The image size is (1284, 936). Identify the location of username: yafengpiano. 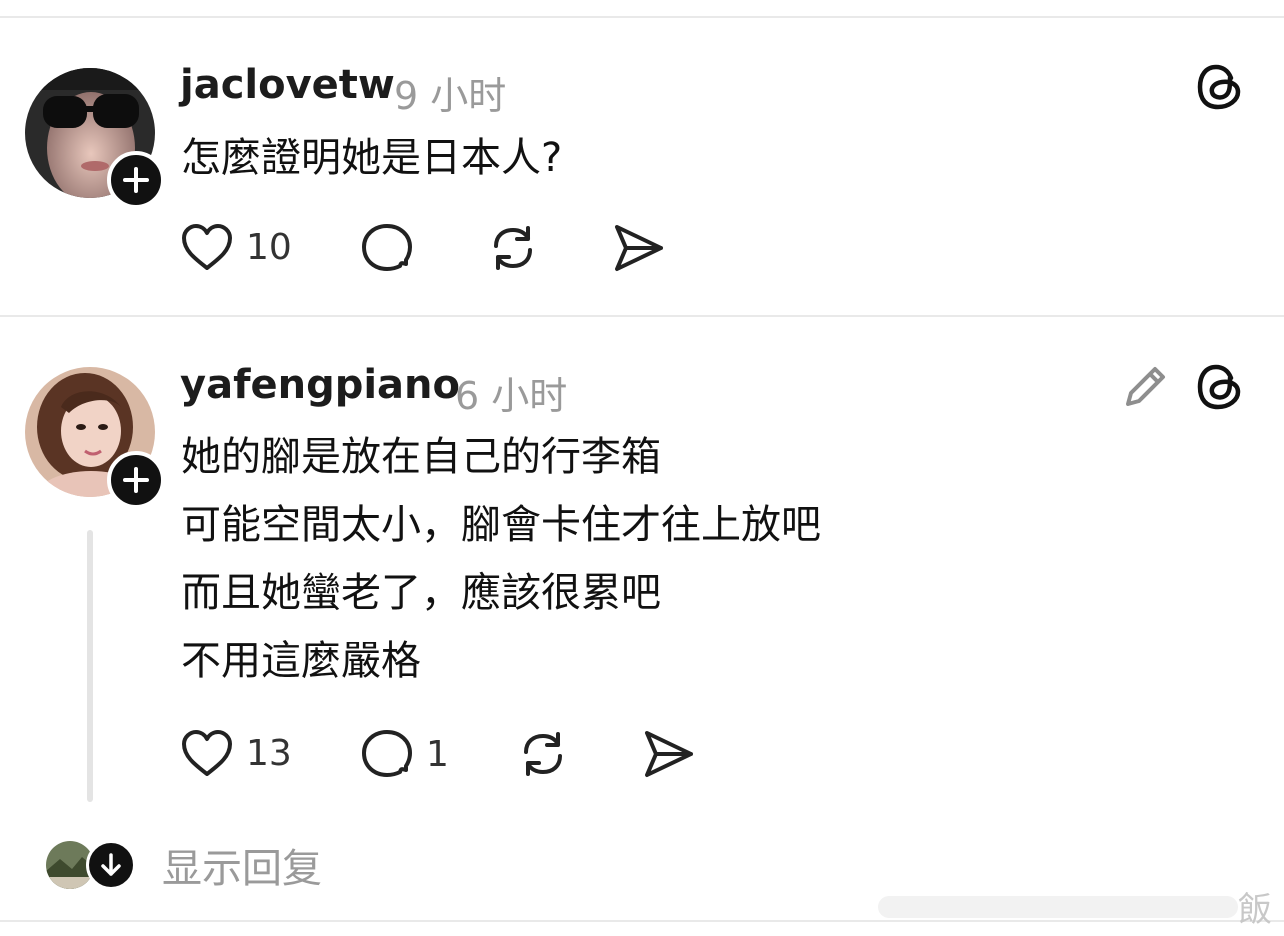
(320, 385).